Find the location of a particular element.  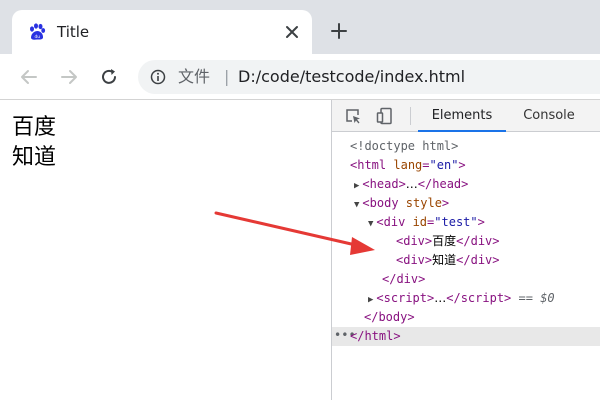

dom-node-doctype: <!doctype html> is located at coordinates (404, 146).